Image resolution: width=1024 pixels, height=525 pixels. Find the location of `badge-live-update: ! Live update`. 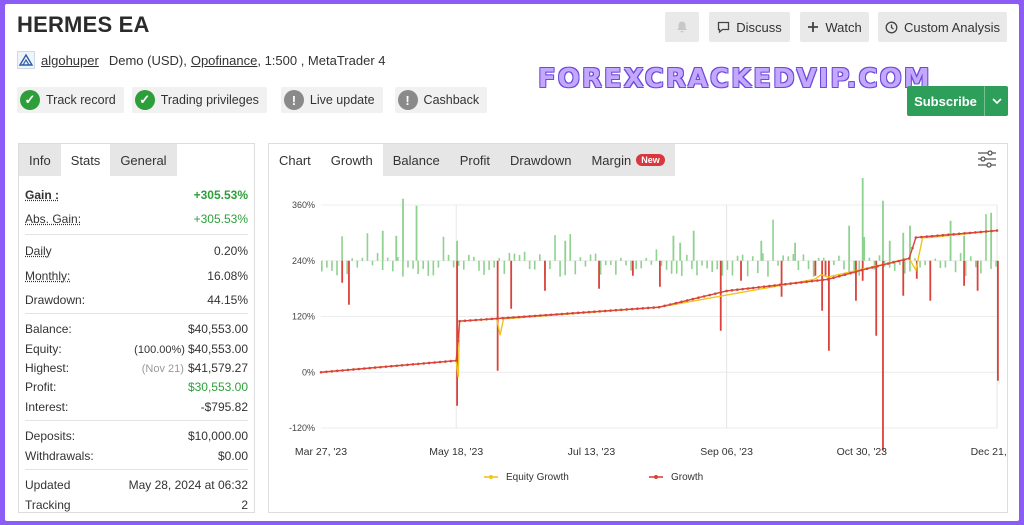

badge-live-update: ! Live update is located at coordinates (331, 100).